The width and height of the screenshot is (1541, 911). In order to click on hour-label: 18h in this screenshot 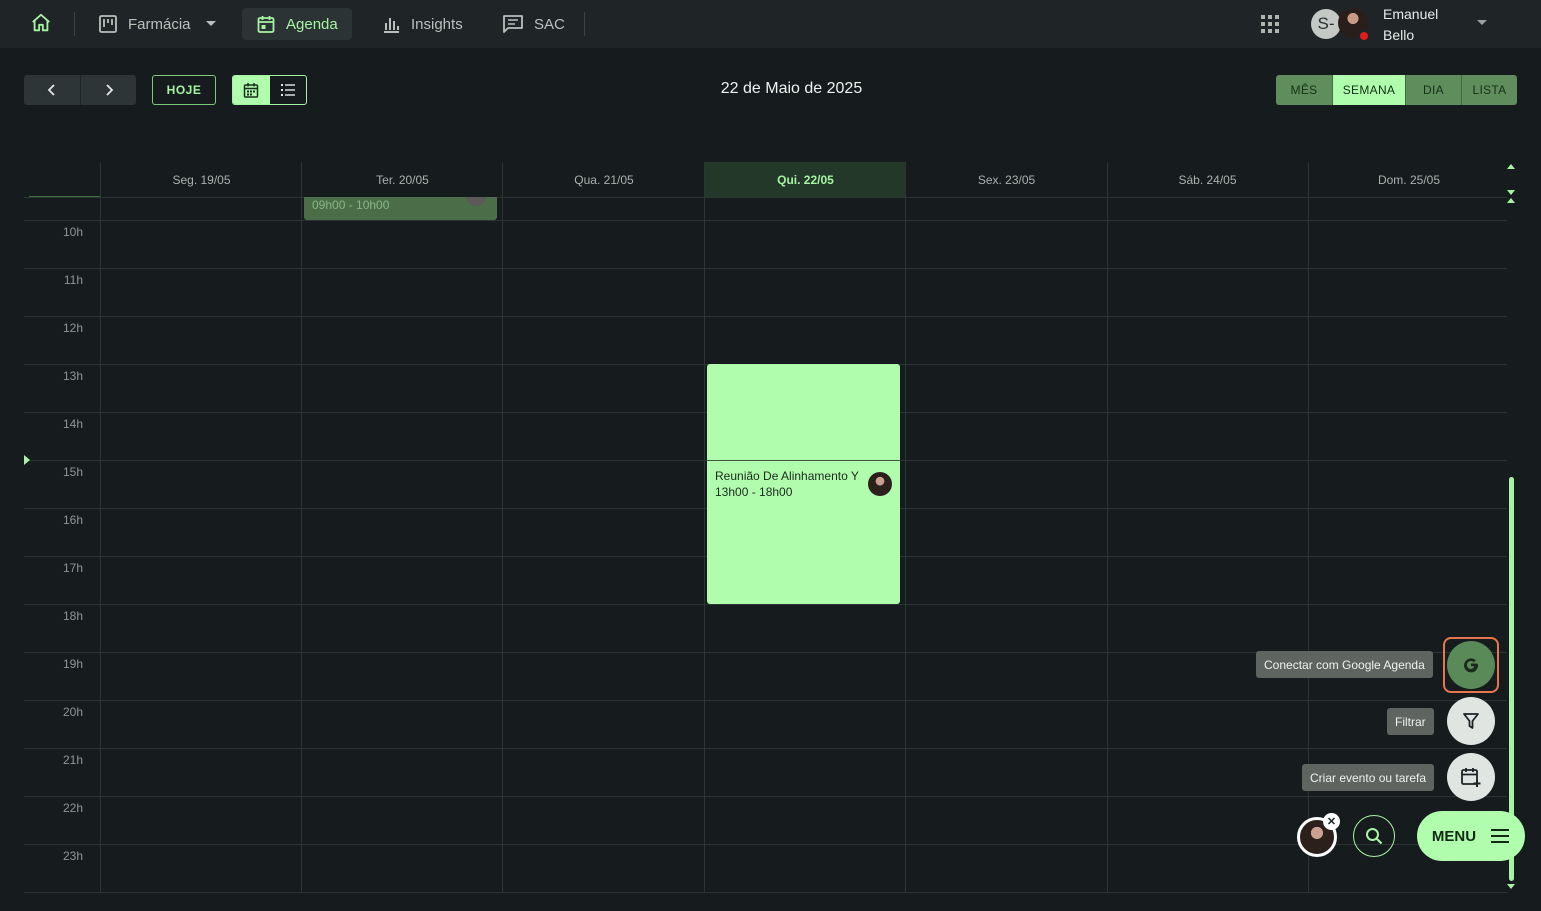, I will do `click(72, 616)`.